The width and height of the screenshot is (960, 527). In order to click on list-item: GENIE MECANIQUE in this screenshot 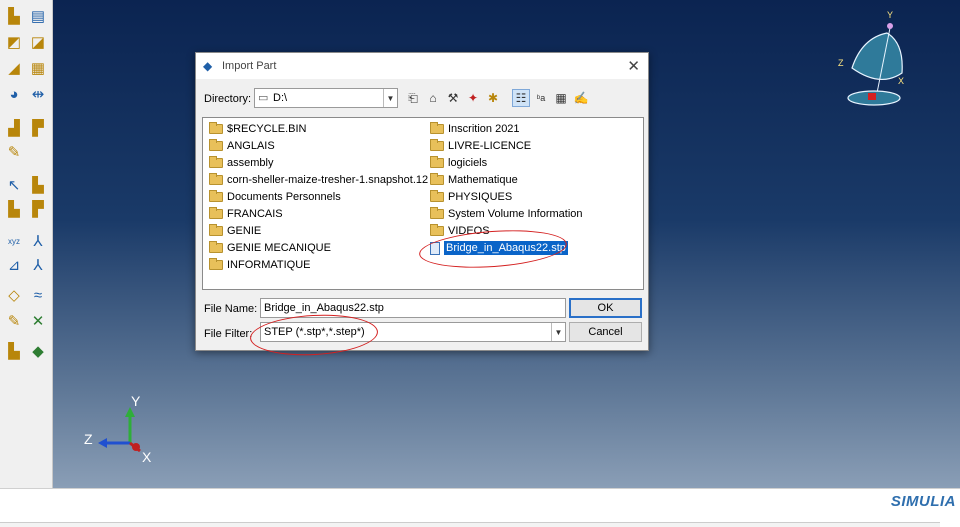, I will do `click(270, 248)`.